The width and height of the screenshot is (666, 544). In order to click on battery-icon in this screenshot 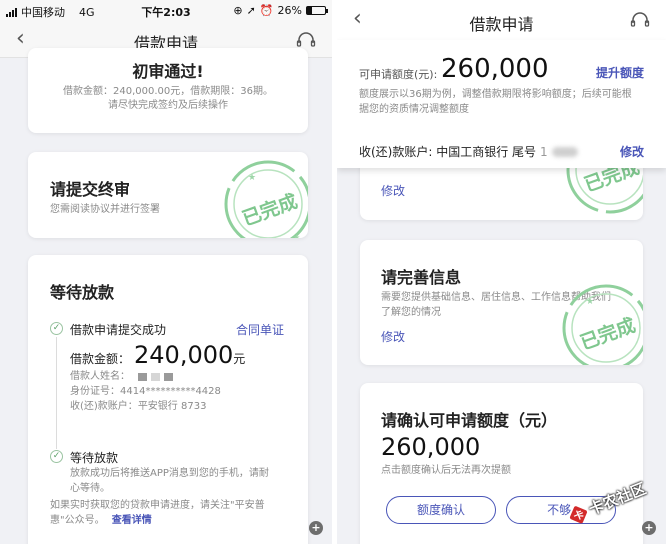, I will do `click(317, 10)`.